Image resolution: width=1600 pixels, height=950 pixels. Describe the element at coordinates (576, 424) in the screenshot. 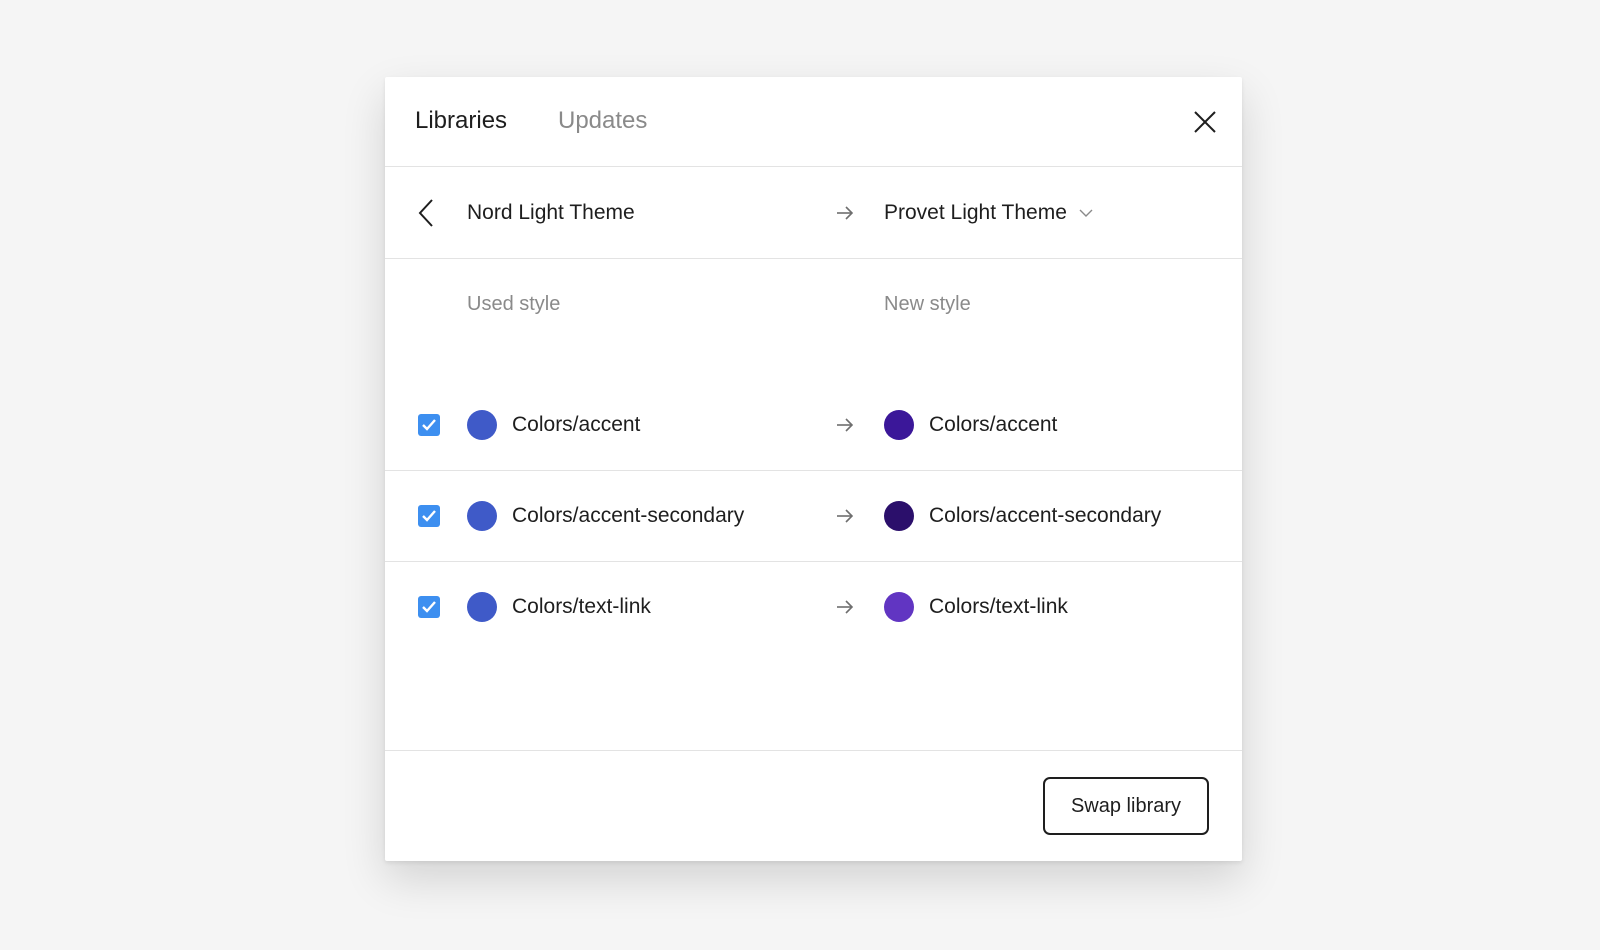

I see `used-style-name: Colors/accent` at that location.